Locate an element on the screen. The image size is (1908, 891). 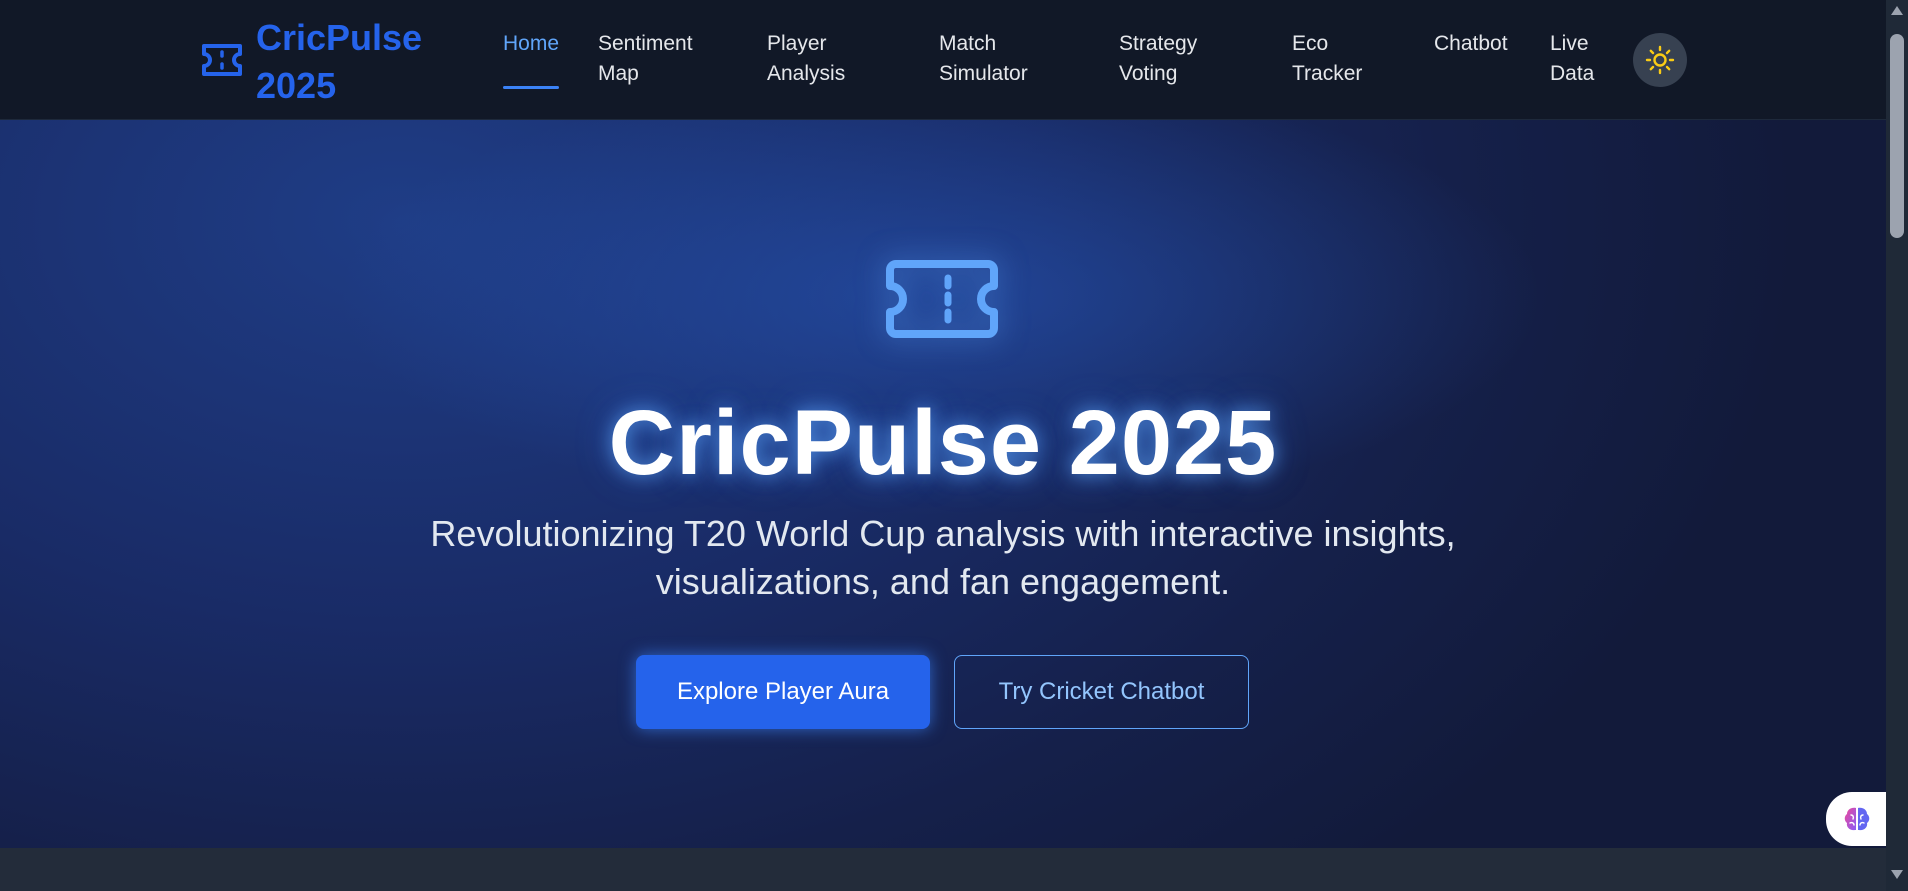
nav-live-data: Live Data is located at coordinates (1580, 59).